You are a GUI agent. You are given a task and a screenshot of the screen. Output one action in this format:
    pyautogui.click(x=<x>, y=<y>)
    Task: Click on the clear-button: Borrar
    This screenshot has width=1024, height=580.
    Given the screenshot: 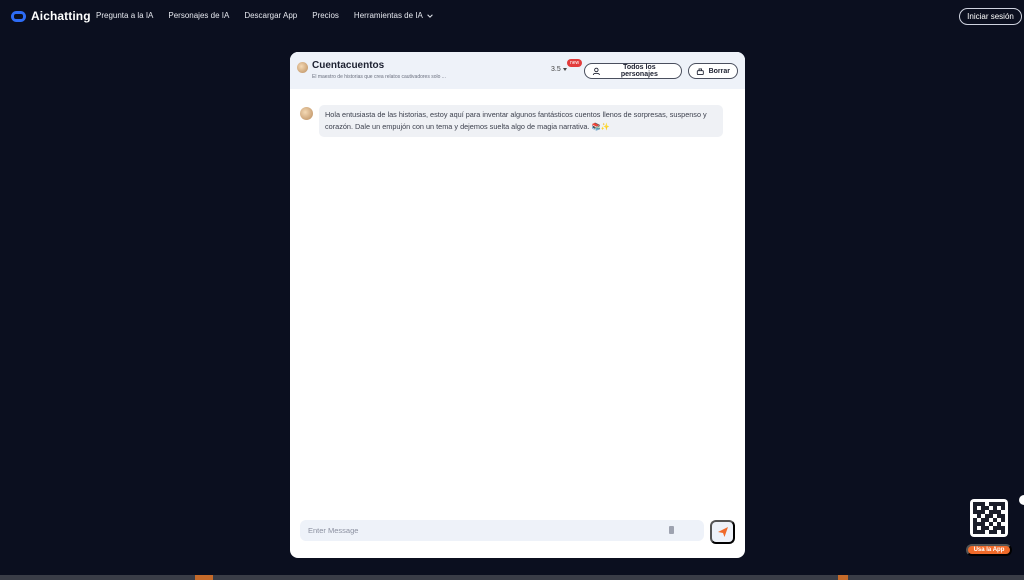 What is the action you would take?
    pyautogui.click(x=713, y=71)
    